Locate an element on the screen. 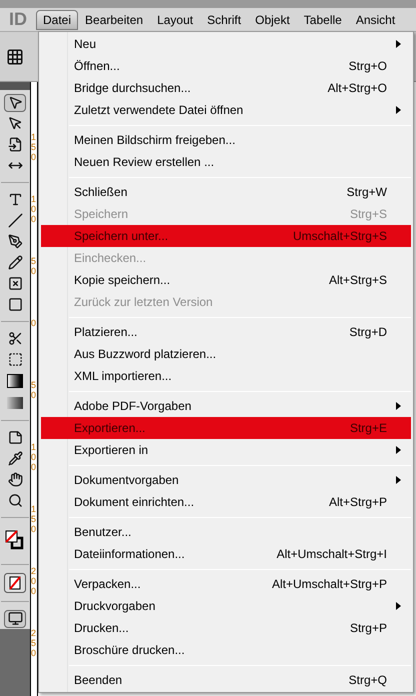 The image size is (416, 696). line-tool-icon is located at coordinates (15, 220).